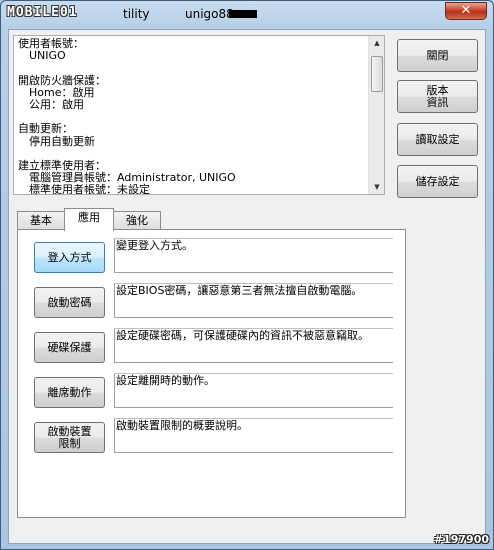  Describe the element at coordinates (253, 300) in the screenshot. I see `boot-password-description: 設定BIOS密碼，讓惡意第三者無法擅自啟動電腦。` at that location.